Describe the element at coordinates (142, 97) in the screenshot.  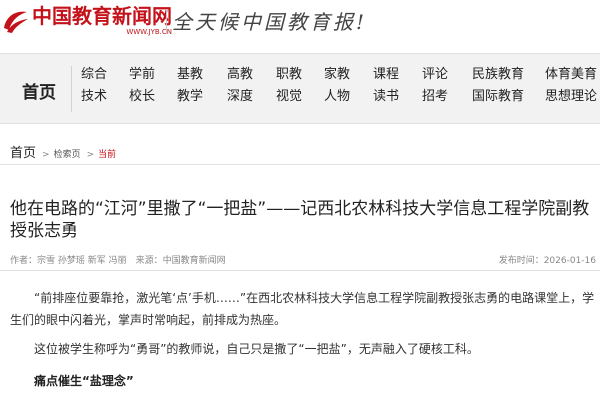
I see `nav-item: 校长` at that location.